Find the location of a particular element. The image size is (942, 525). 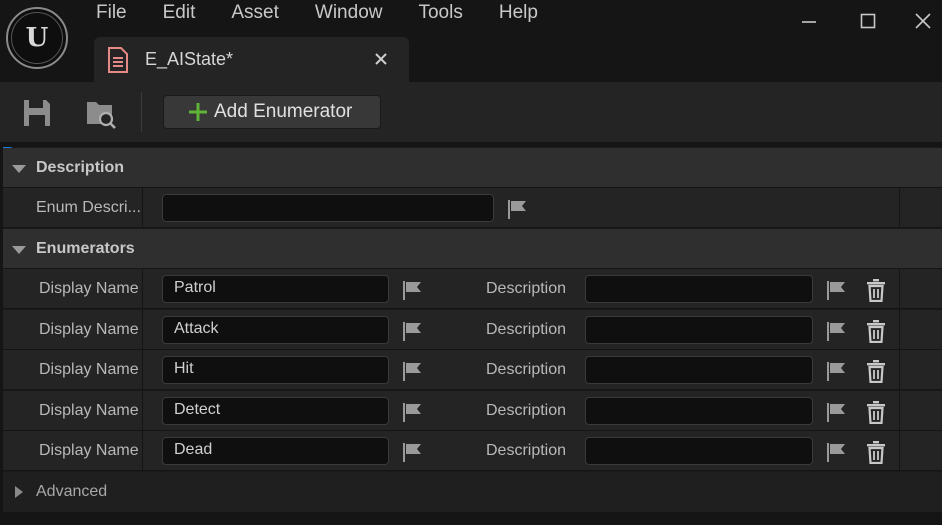

toolbar-separator is located at coordinates (141, 112).